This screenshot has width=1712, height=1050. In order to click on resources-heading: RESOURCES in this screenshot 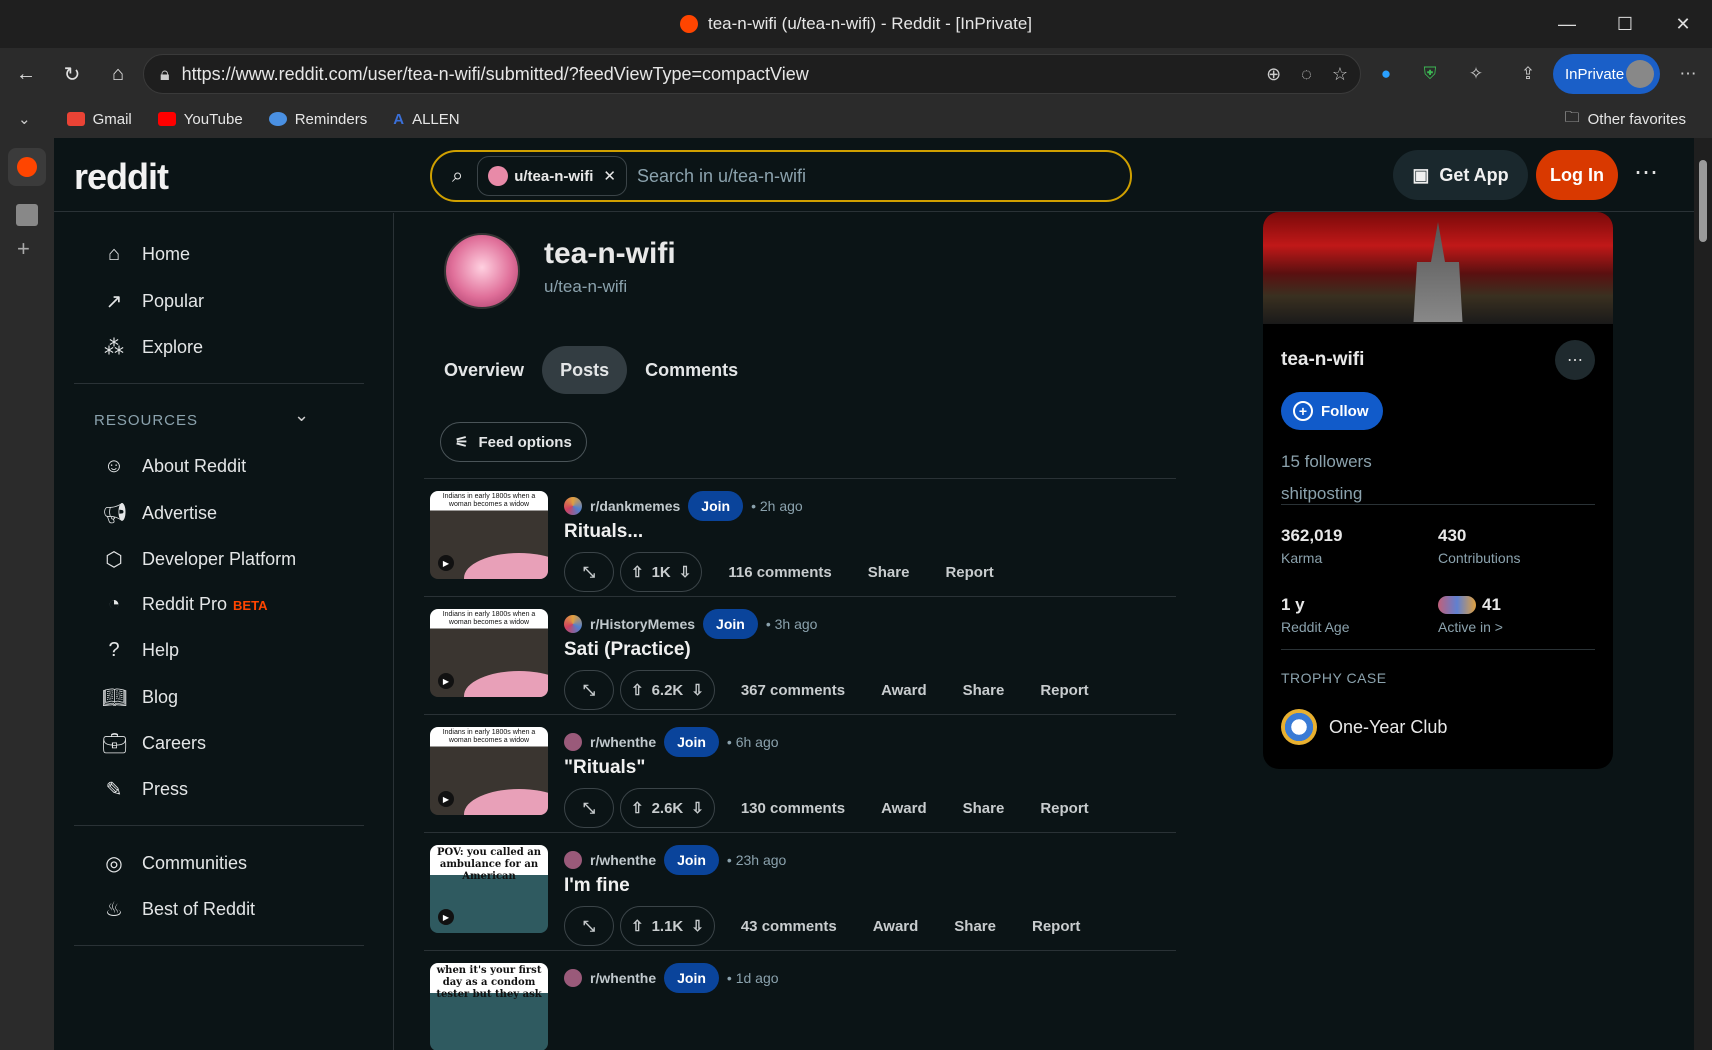, I will do `click(146, 420)`.